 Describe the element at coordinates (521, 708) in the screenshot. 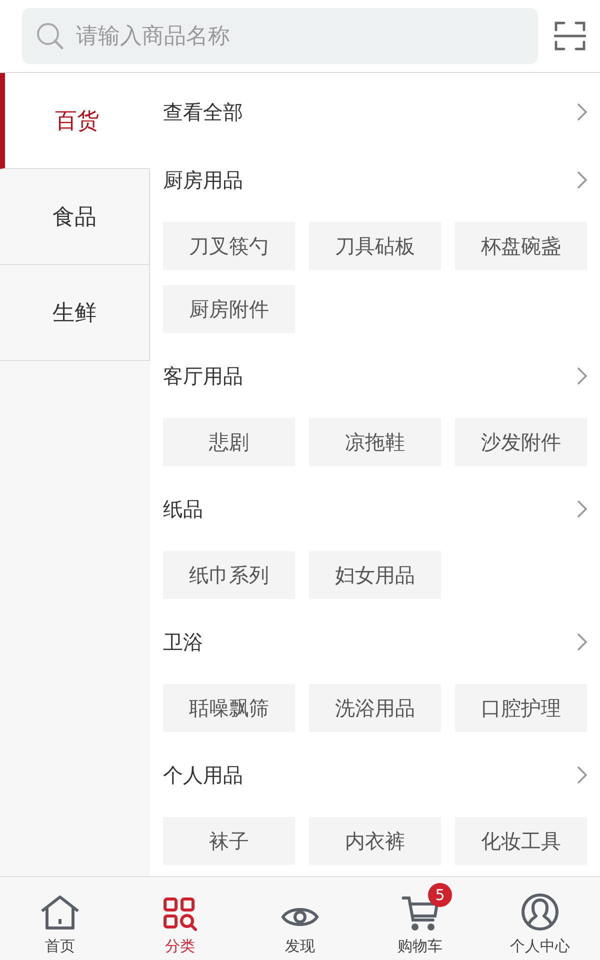

I see `subcategory-chip: 口腔护理` at that location.